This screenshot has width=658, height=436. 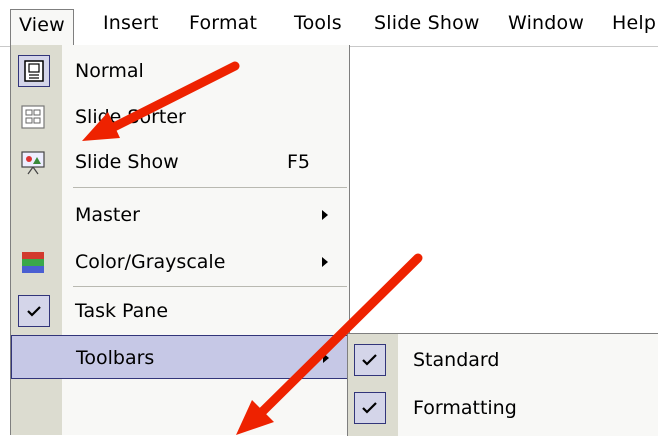 I want to click on normal-view-icon, so click(x=34, y=71).